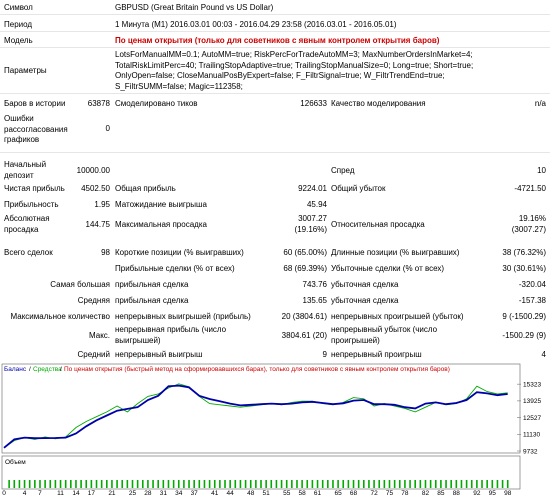 The image size is (550, 496). What do you see at coordinates (531, 435) in the screenshot?
I see `y-tick-label: 11130` at bounding box center [531, 435].